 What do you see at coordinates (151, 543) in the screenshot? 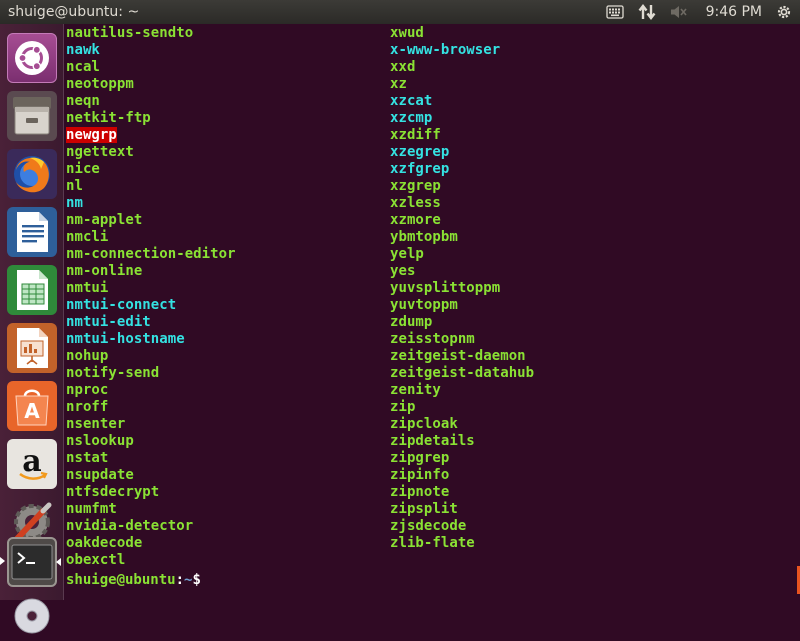
I see `listing-entry: oakdecode` at bounding box center [151, 543].